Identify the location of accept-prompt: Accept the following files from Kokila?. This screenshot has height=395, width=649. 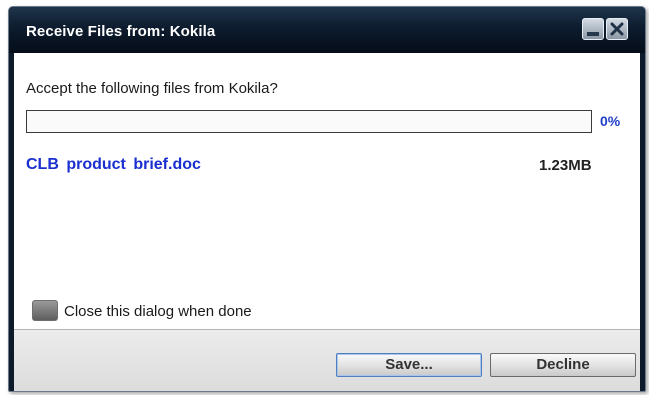
(152, 88).